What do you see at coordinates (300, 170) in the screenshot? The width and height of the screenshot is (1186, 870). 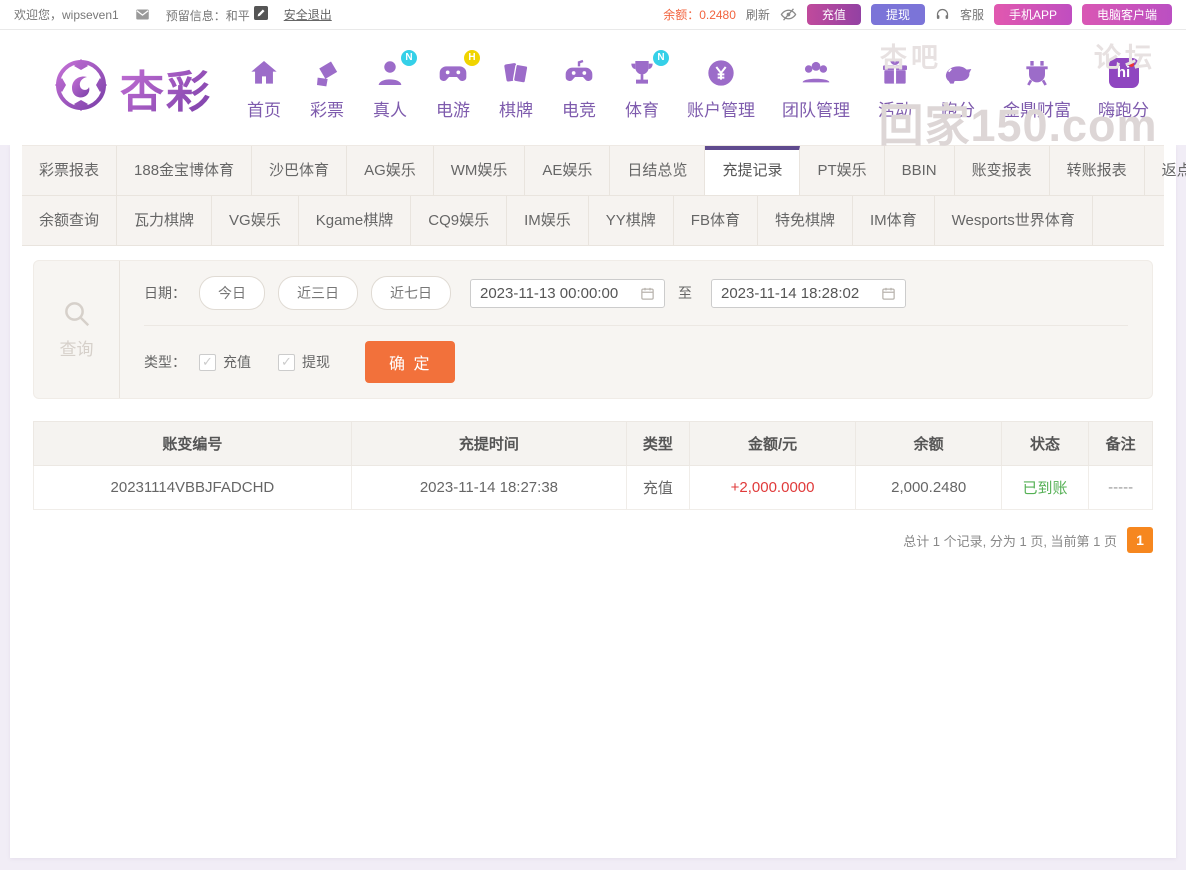 I see `tab-shaba-sports: 沙巴体育` at bounding box center [300, 170].